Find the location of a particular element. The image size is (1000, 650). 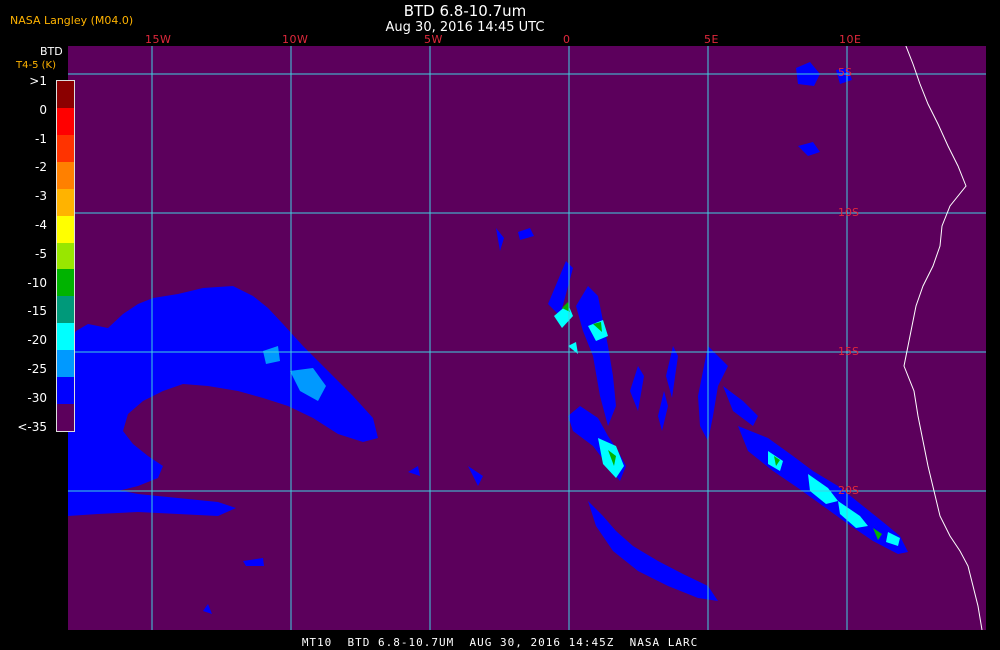

color-scale-tick-label: -3 is located at coordinates (41, 196).